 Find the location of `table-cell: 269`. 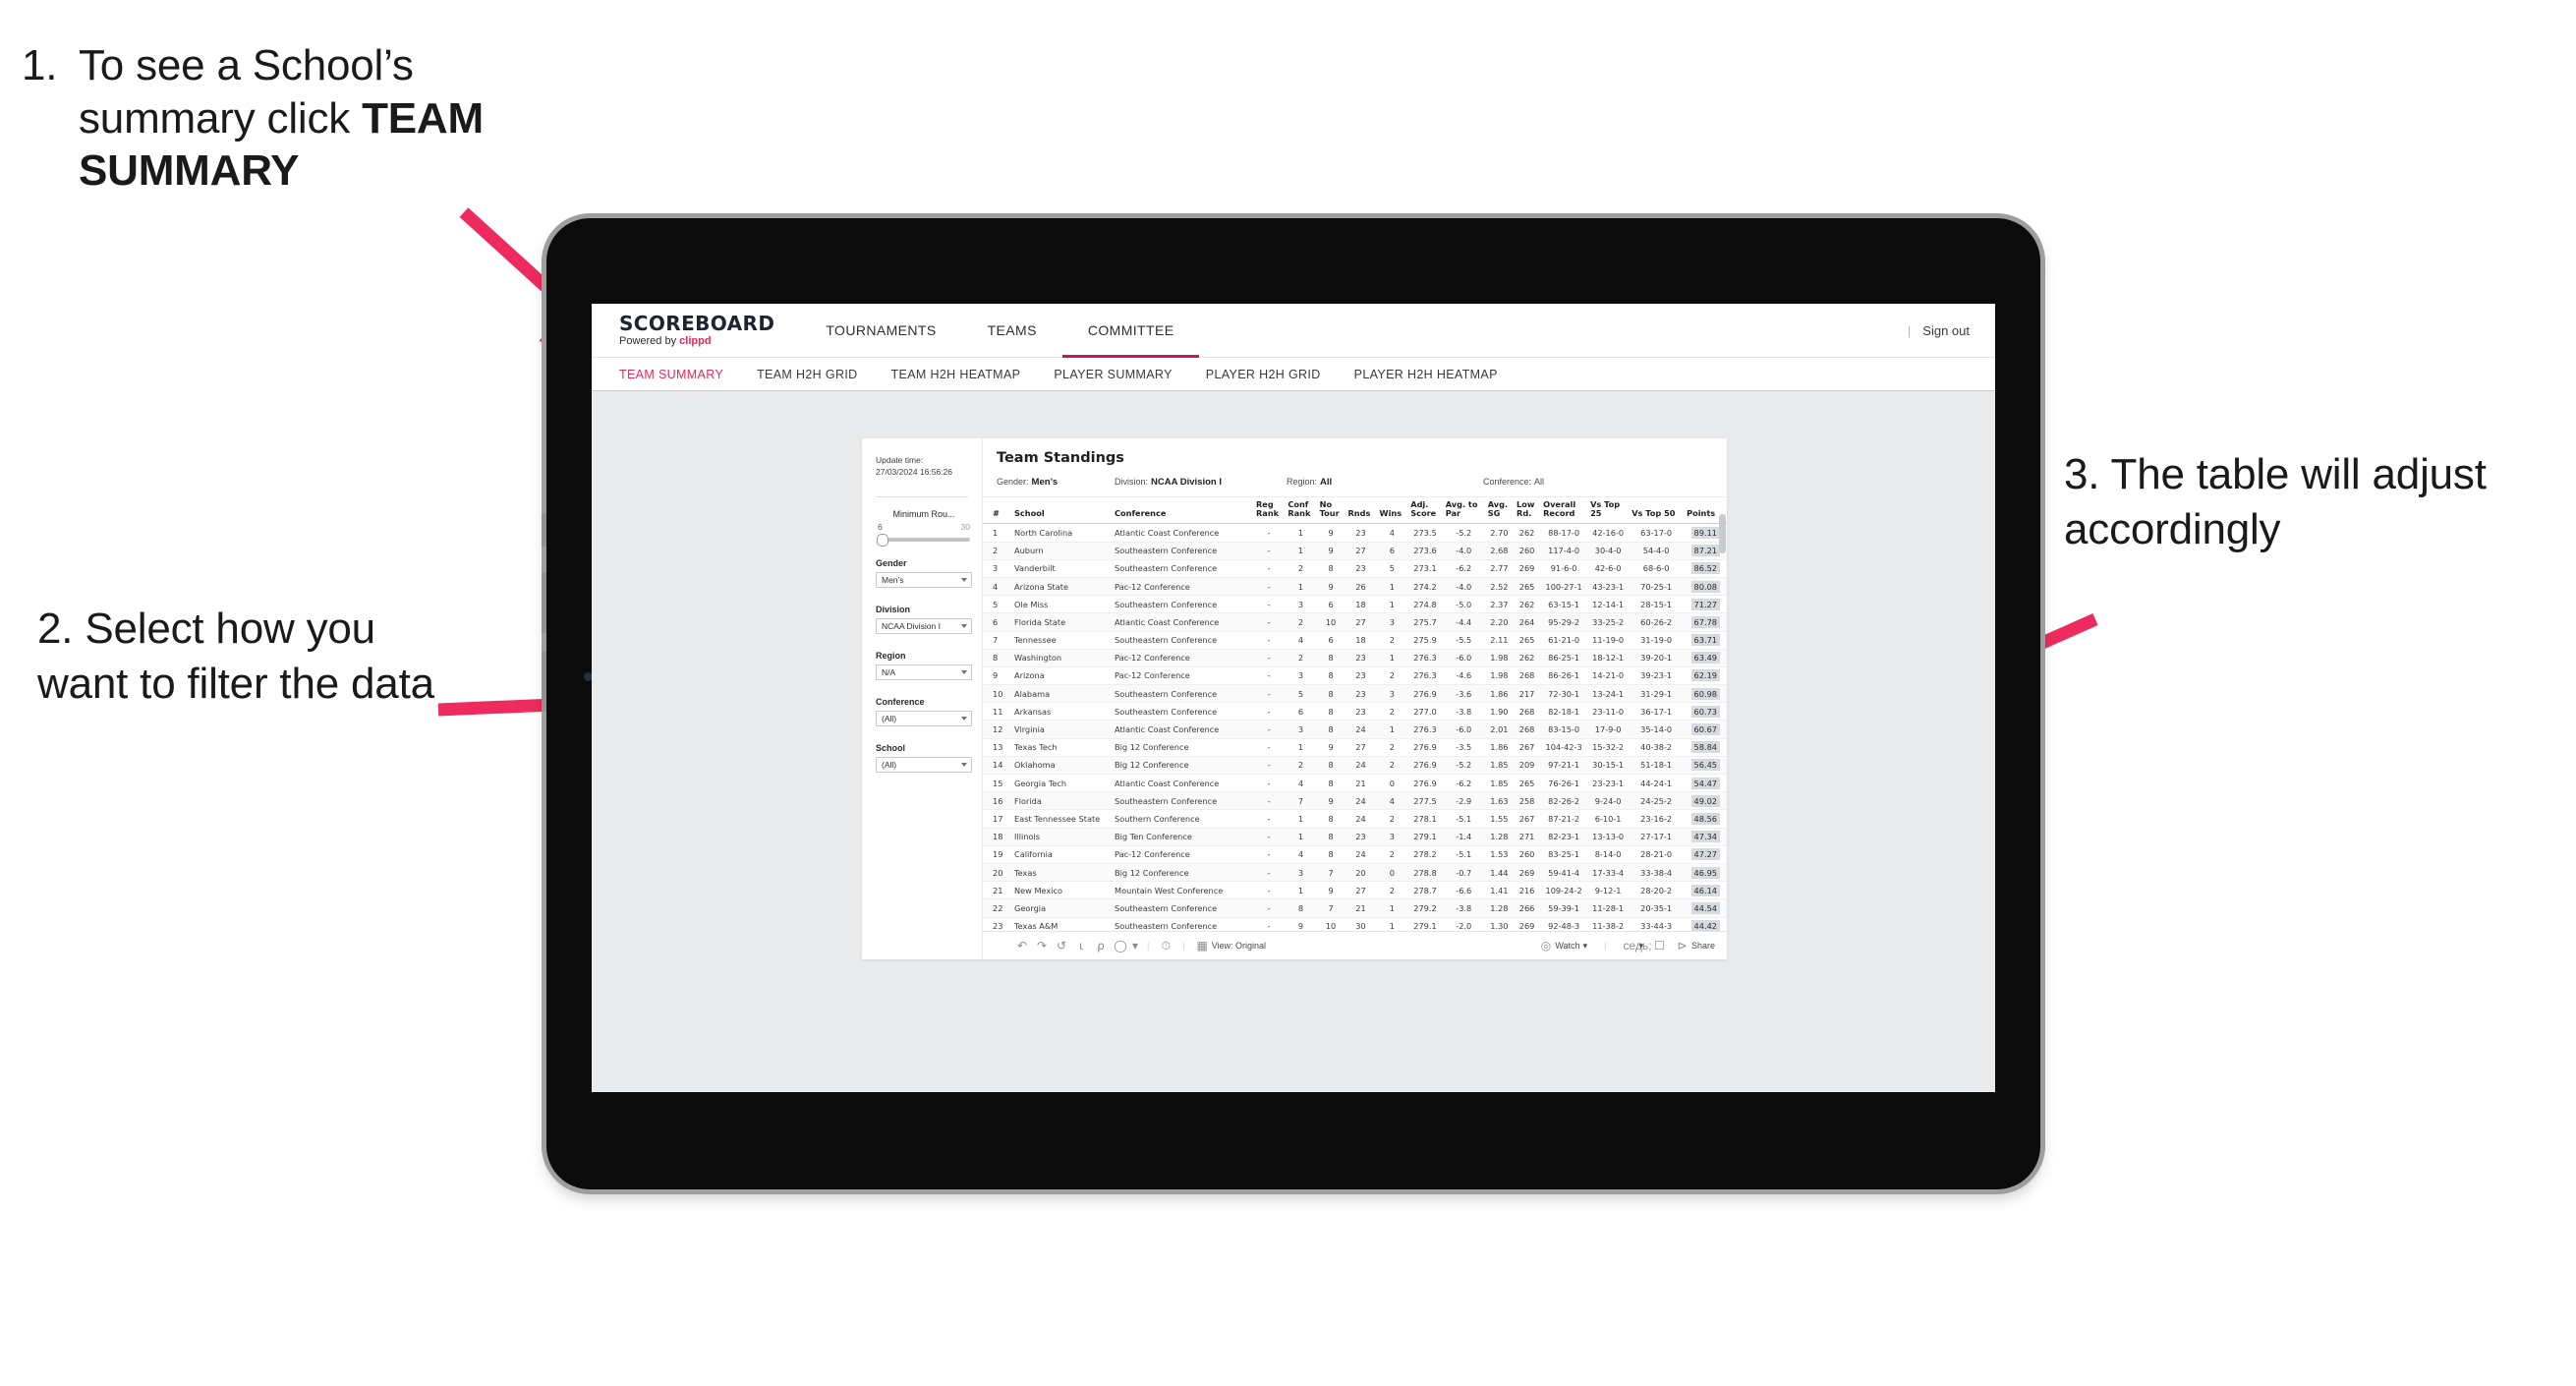

table-cell: 269 is located at coordinates (1527, 873).